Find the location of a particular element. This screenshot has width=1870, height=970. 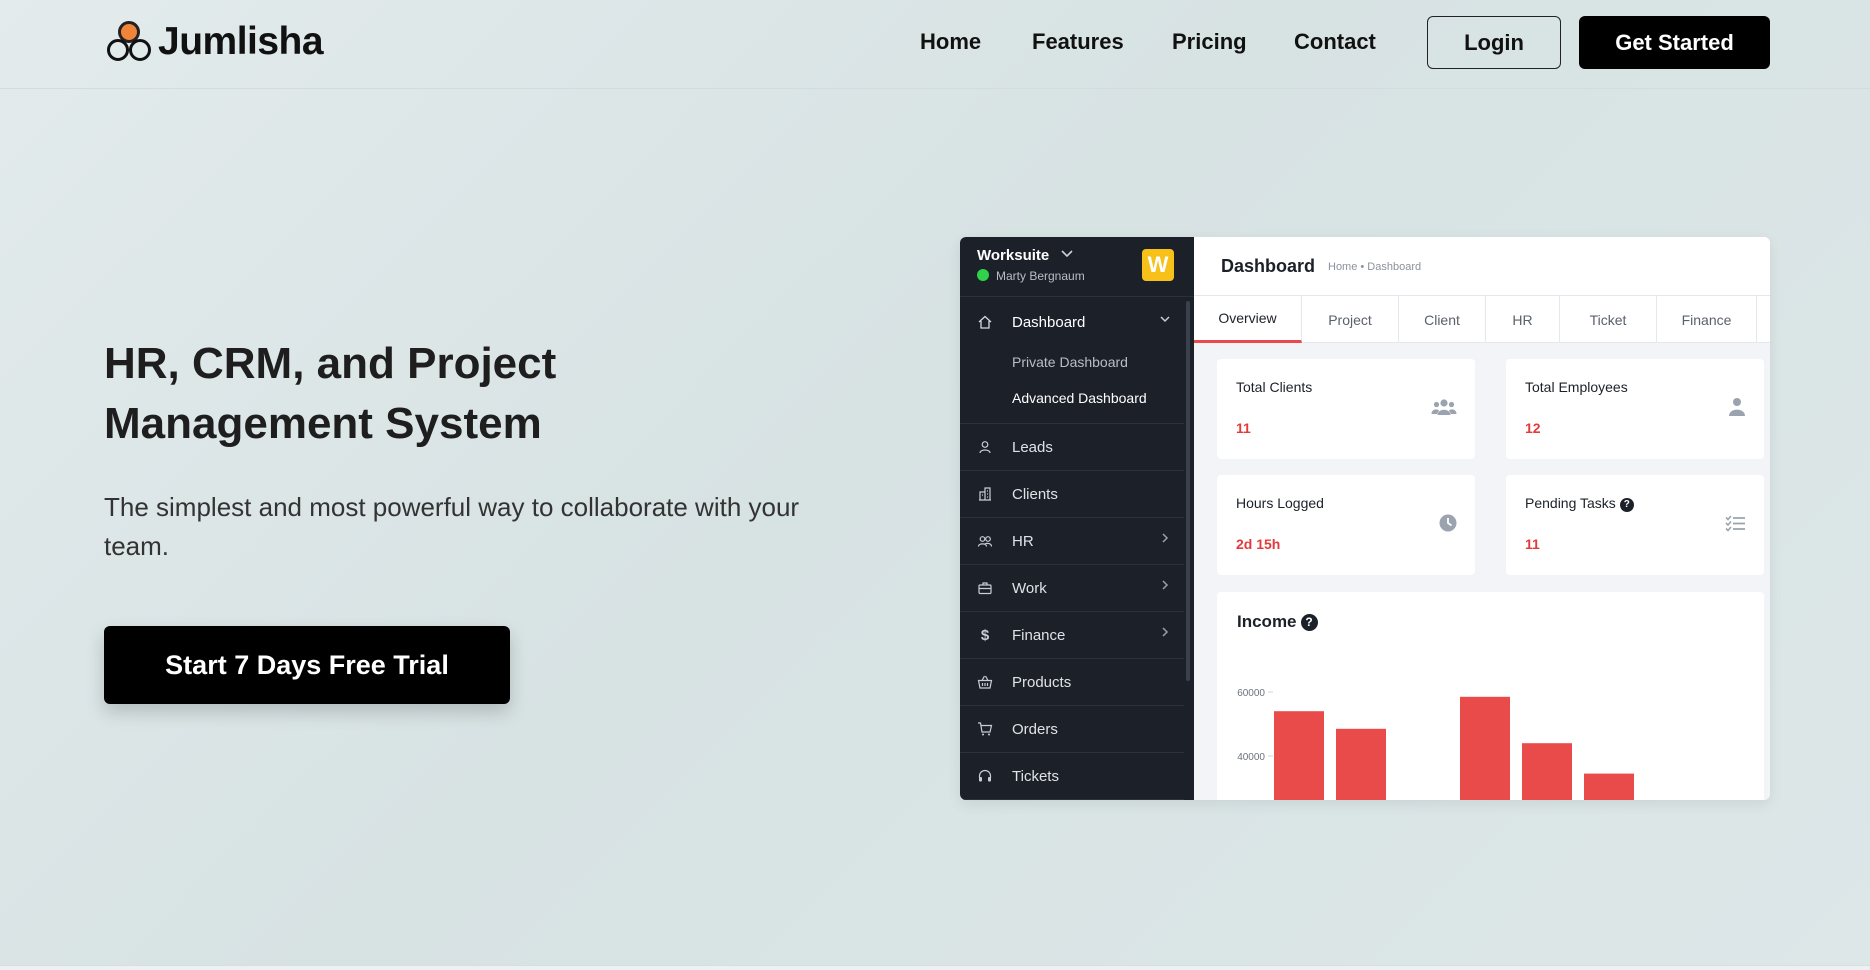

y-tick-label: 40000 is located at coordinates (1251, 757).